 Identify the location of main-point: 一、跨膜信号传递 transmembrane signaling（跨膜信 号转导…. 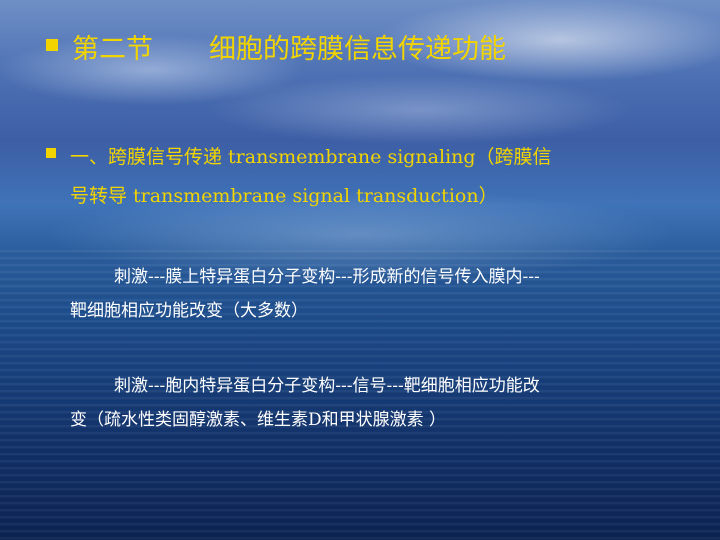
(371, 177).